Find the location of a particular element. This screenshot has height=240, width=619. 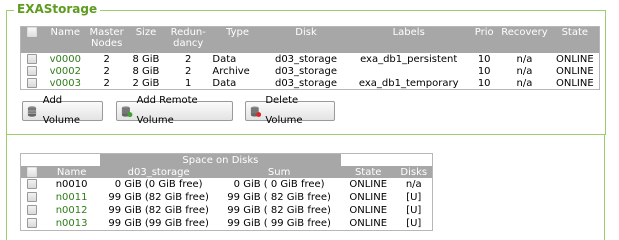

add-volume-label: Add Volume is located at coordinates (61, 110).